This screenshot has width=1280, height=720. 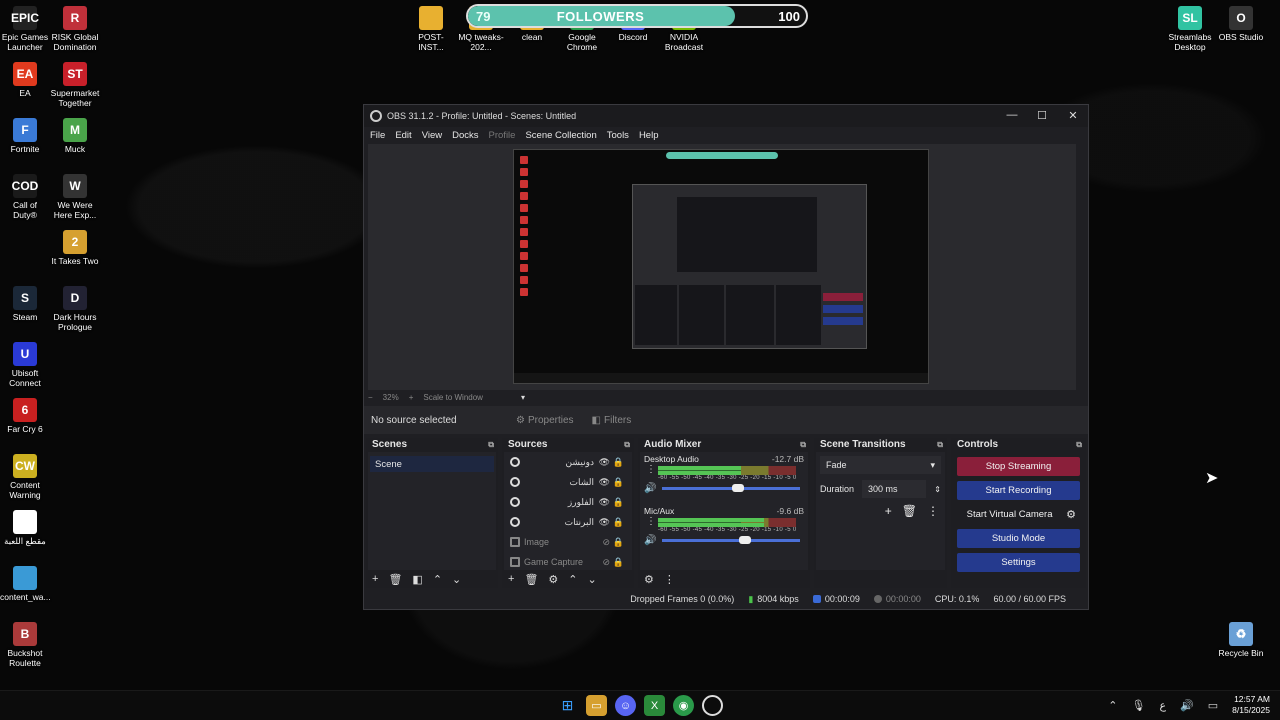 What do you see at coordinates (75, 136) in the screenshot?
I see `desktop-icon: M Muck` at bounding box center [75, 136].